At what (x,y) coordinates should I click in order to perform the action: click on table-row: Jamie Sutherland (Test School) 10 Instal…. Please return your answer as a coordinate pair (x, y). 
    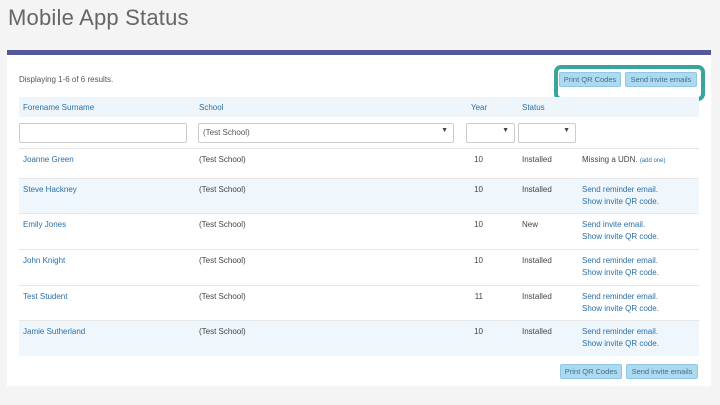
    Looking at the image, I should click on (359, 338).